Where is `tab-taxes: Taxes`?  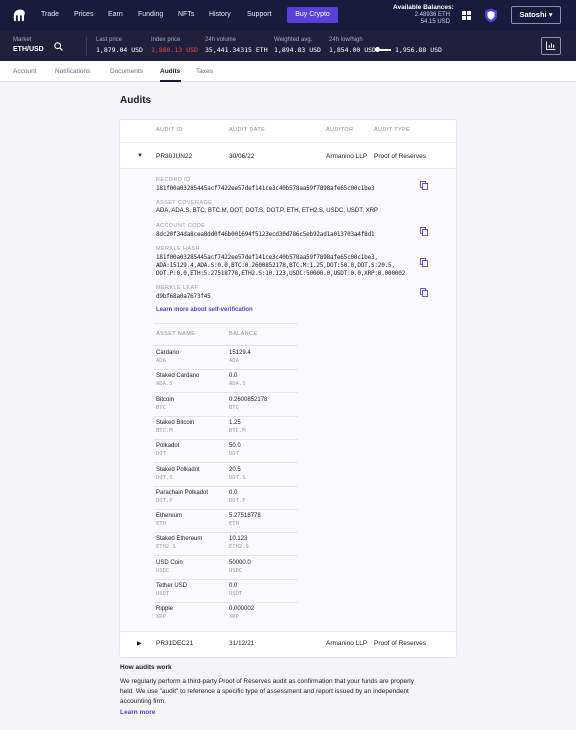
tab-taxes: Taxes is located at coordinates (204, 71).